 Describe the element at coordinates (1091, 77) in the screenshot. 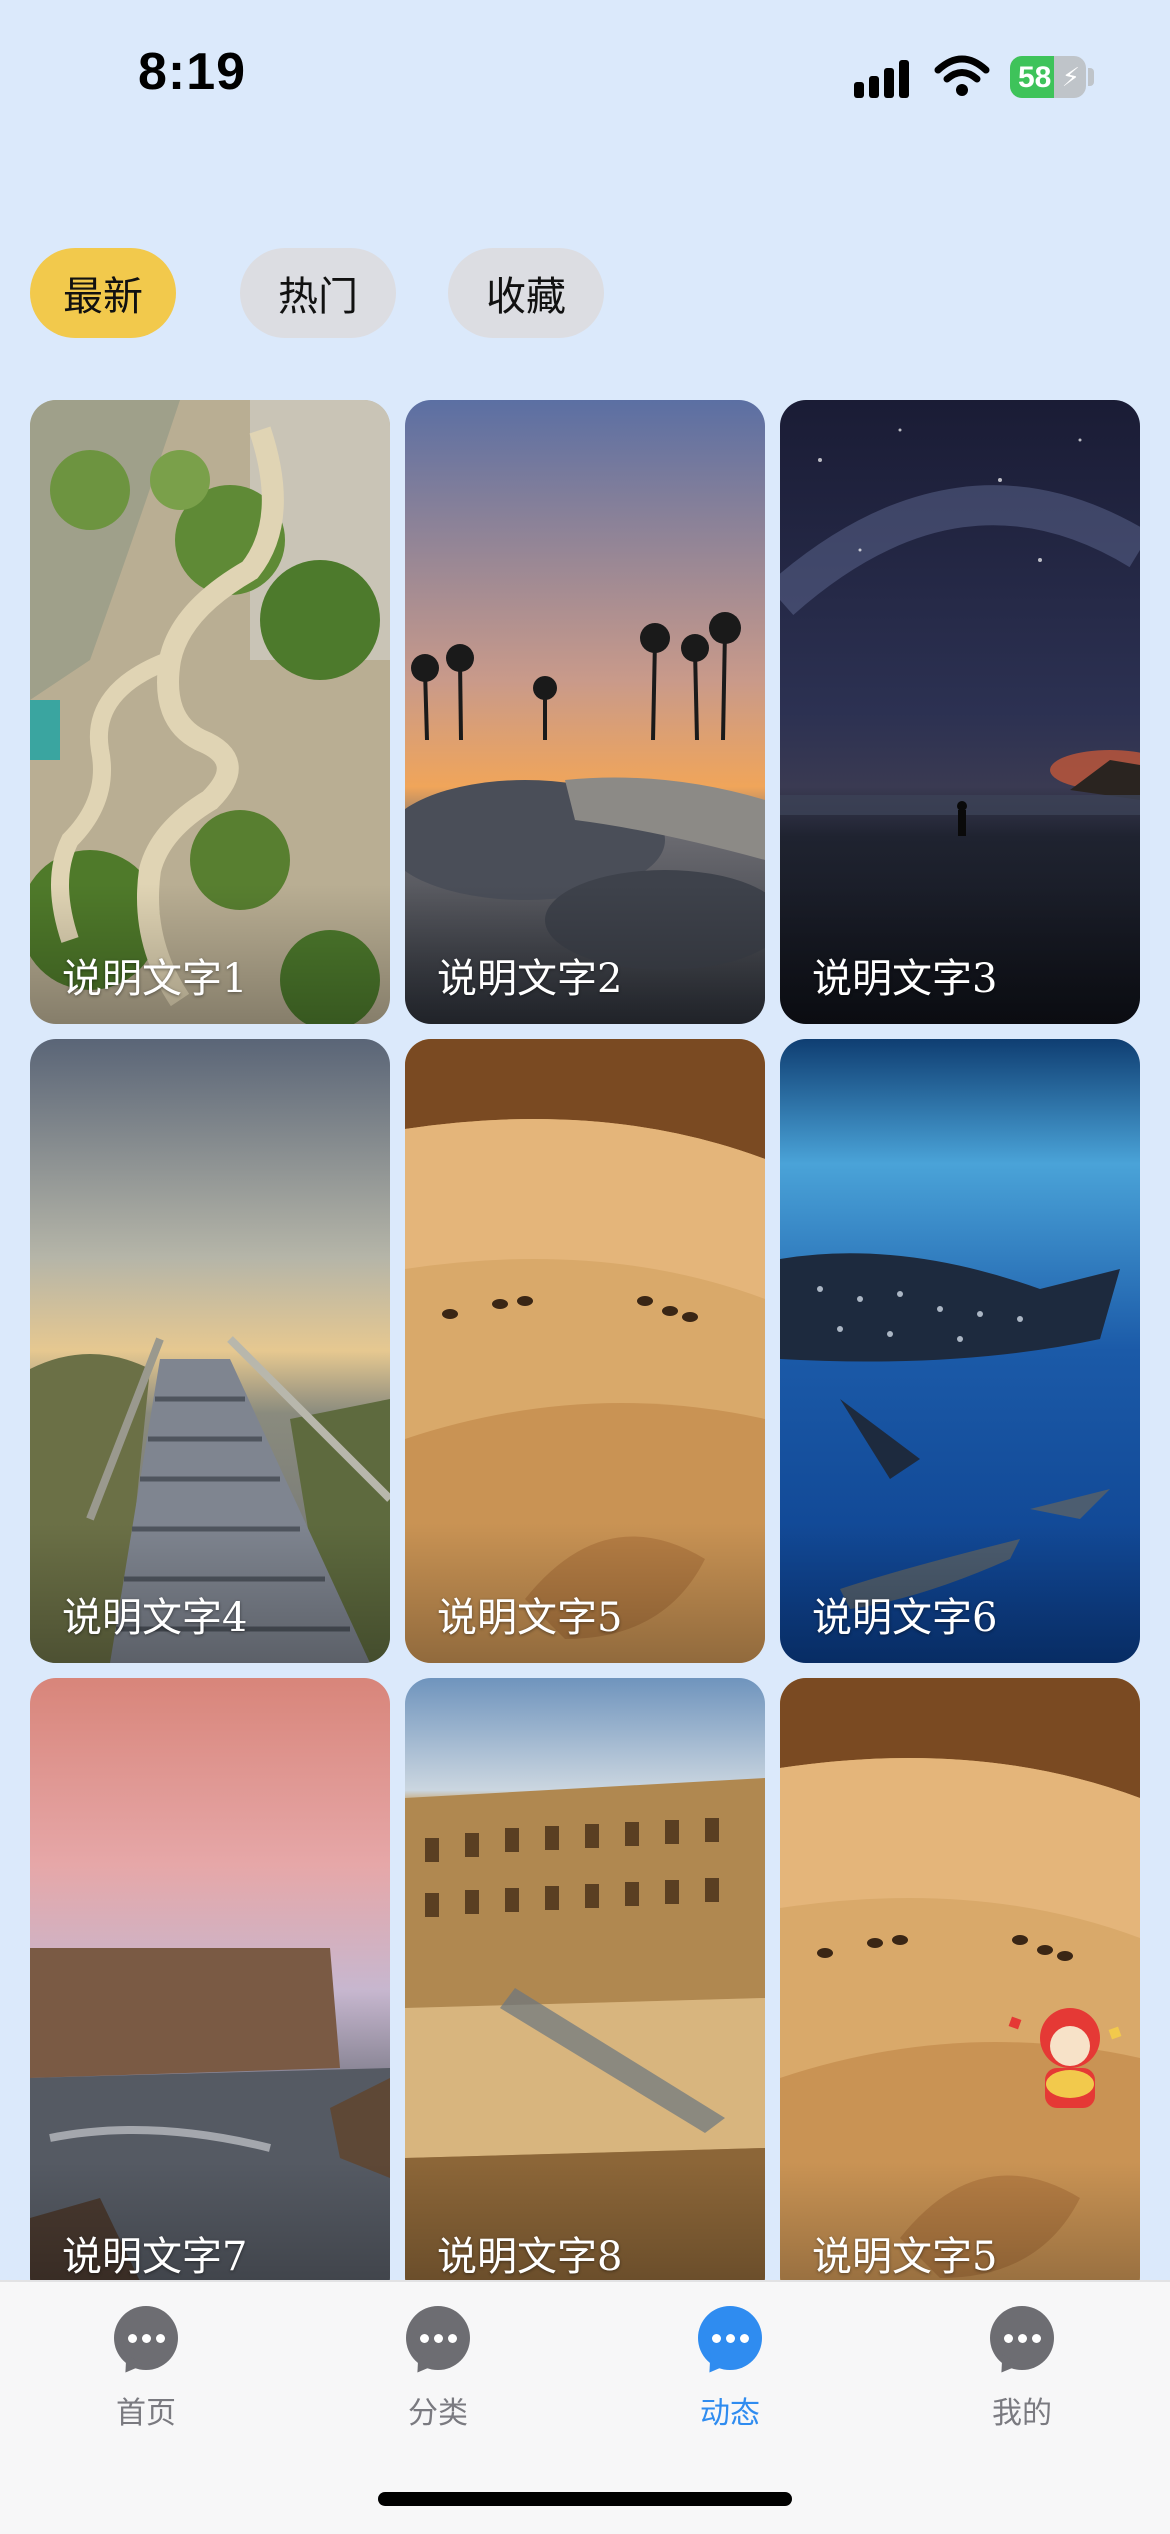

I see `battery-tip` at that location.